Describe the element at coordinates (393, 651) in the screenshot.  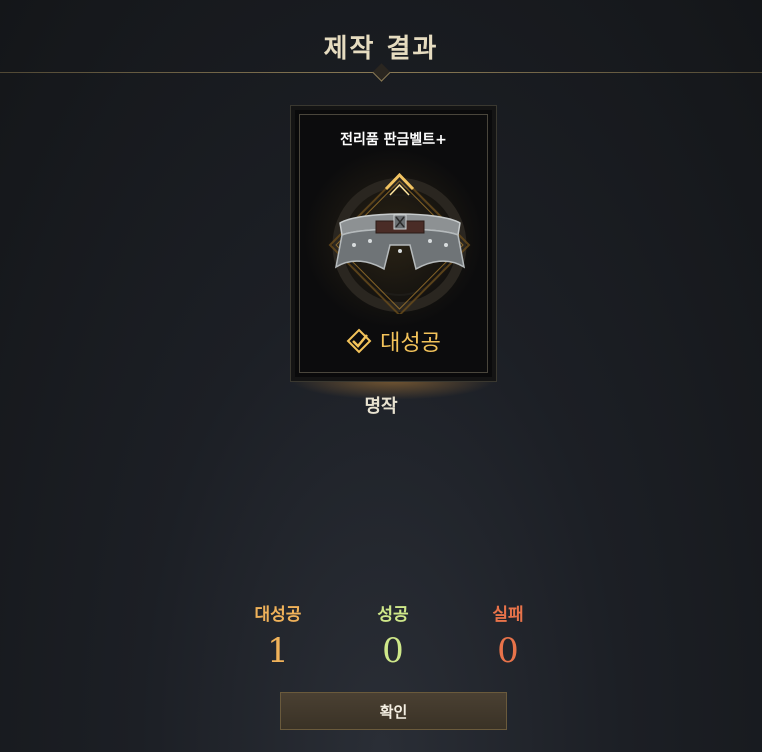
I see `stat-success-value: 0` at that location.